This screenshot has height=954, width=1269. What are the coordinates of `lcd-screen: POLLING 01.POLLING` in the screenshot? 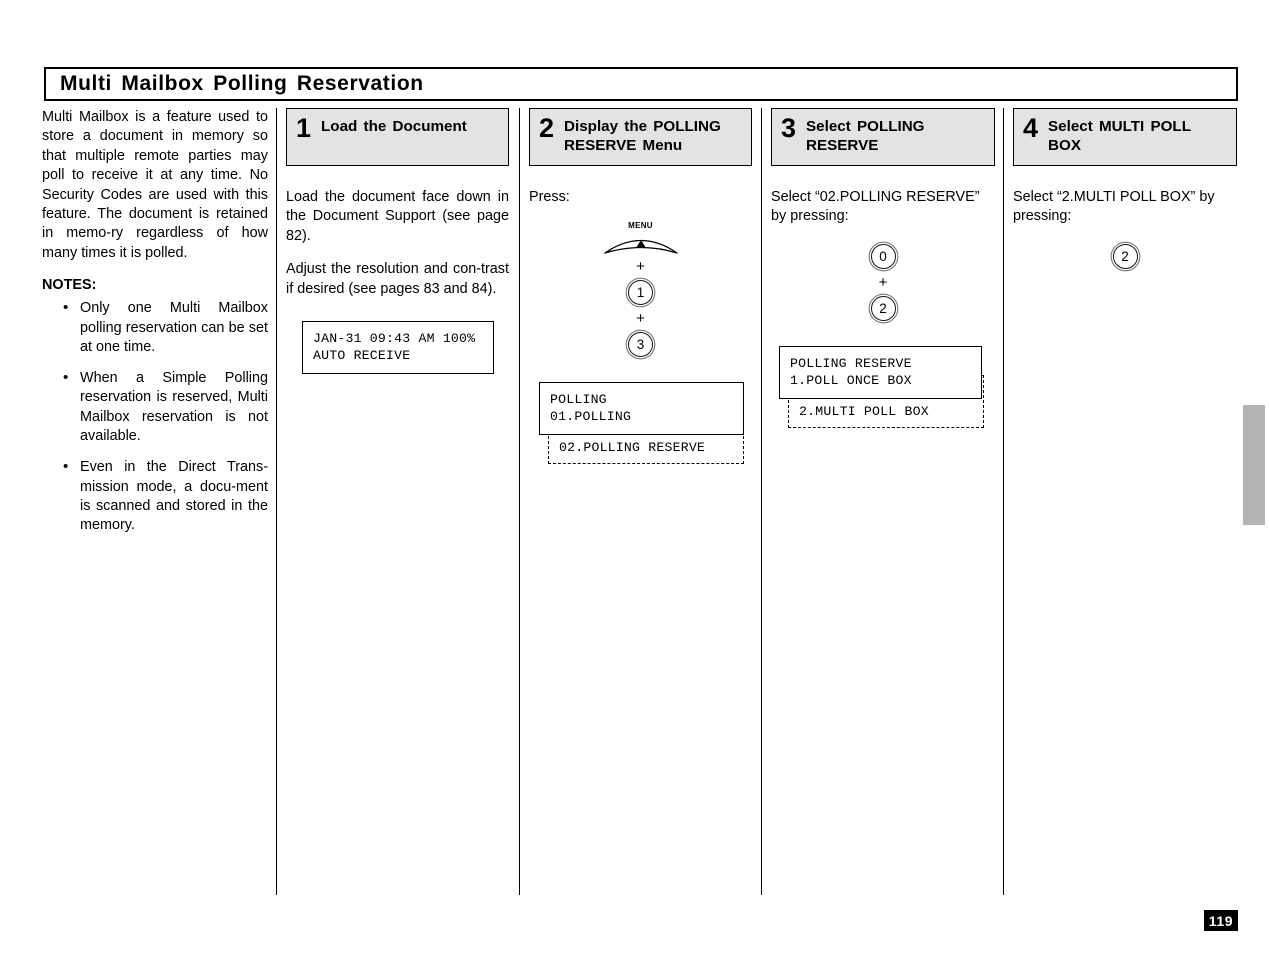 It's located at (641, 409).